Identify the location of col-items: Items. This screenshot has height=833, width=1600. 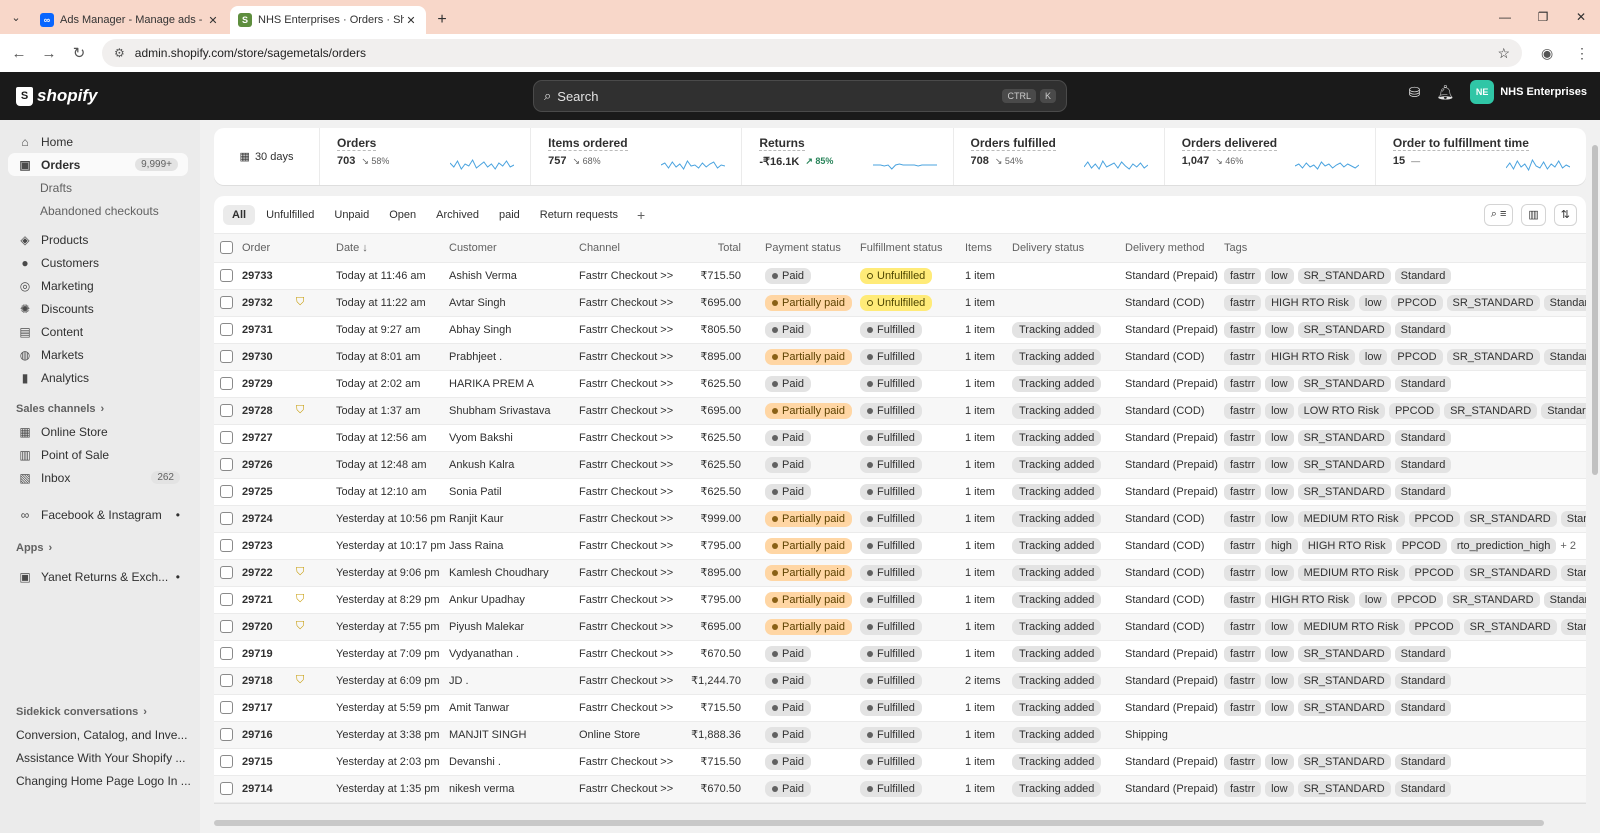
(988, 248).